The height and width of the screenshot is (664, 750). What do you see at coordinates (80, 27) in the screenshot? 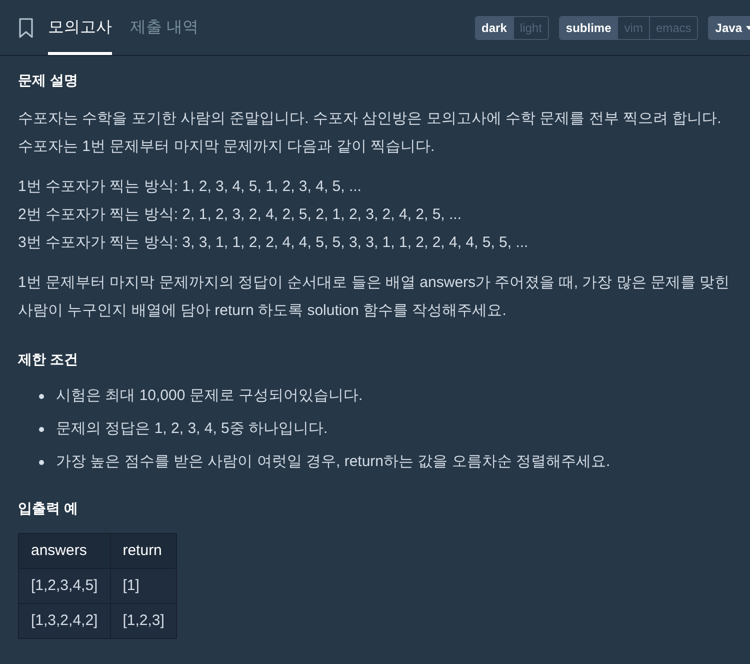
I see `tab: 모의고사` at bounding box center [80, 27].